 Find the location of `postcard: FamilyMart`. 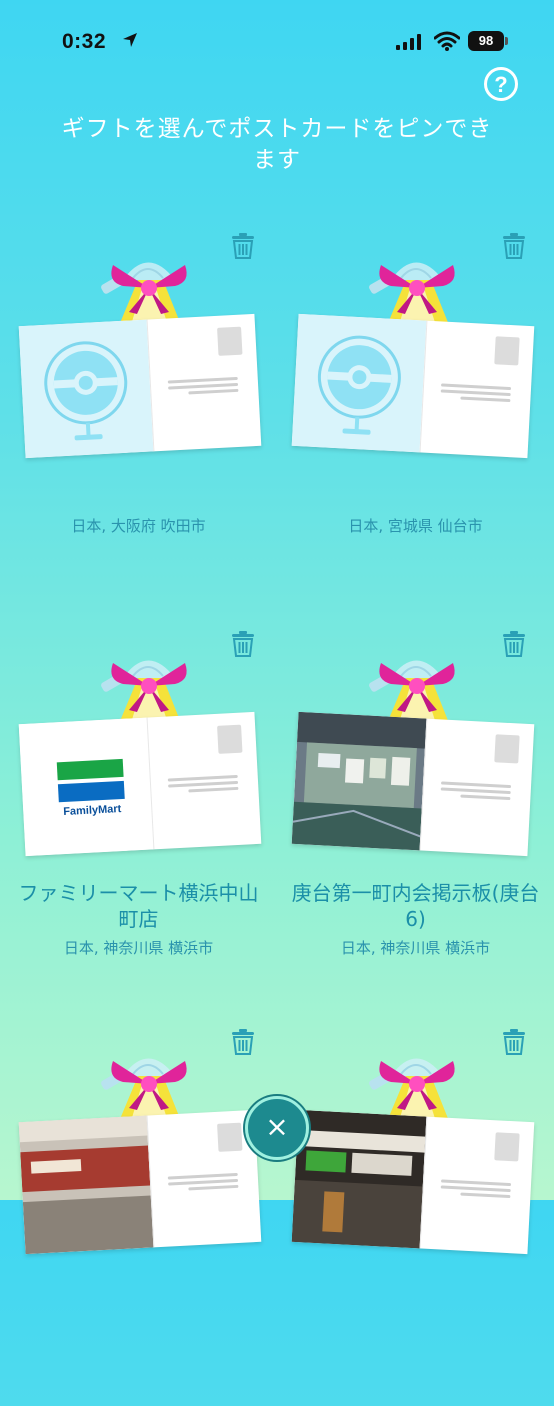

postcard: FamilyMart is located at coordinates (140, 784).